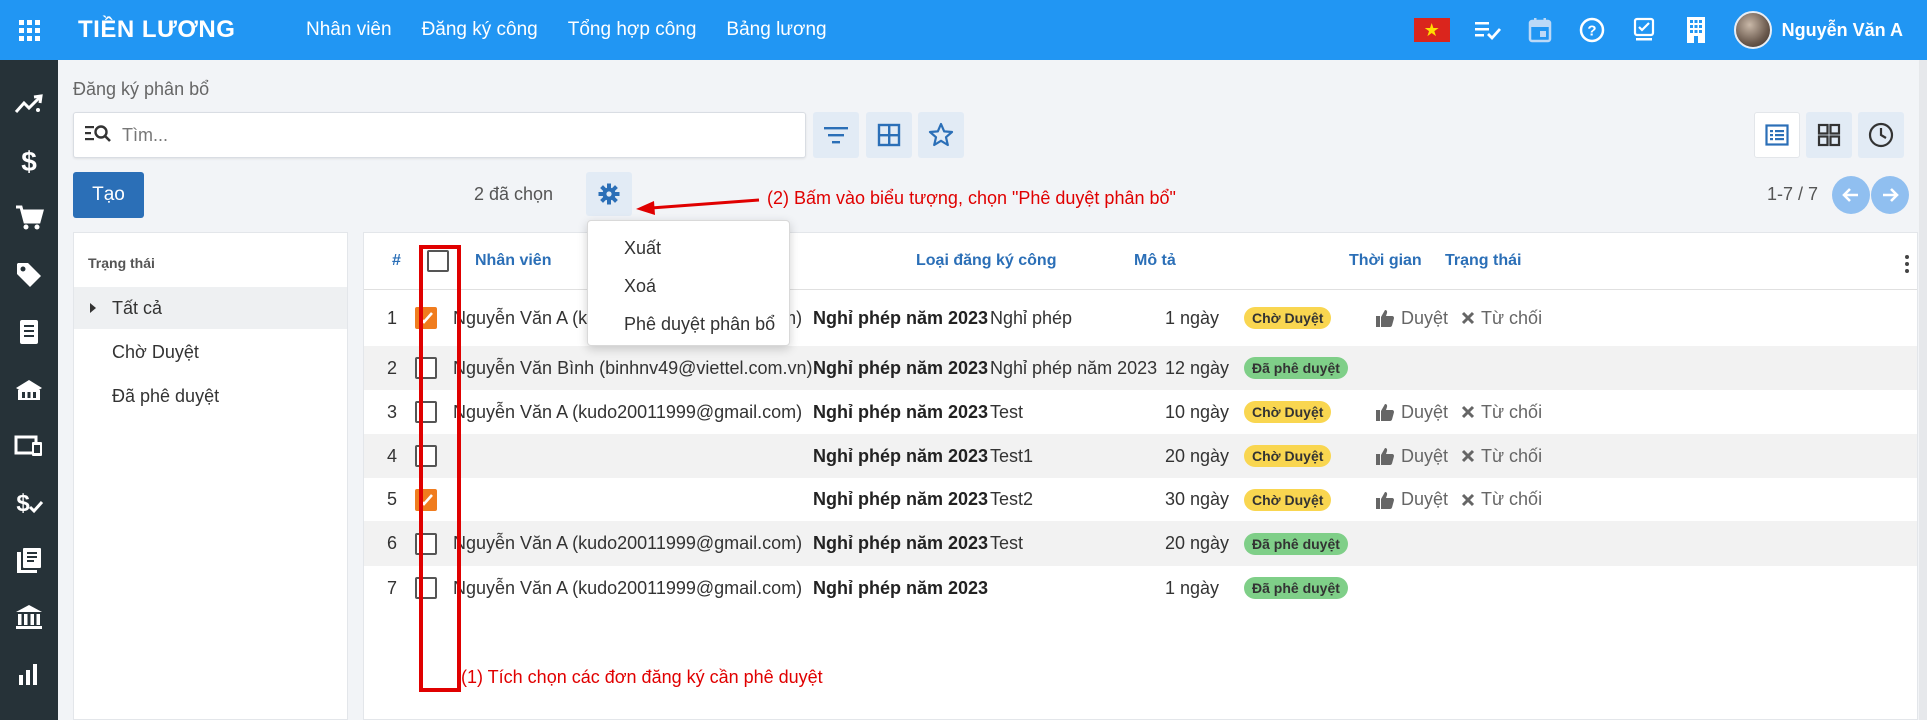  I want to click on row-number: 4, so click(392, 455).